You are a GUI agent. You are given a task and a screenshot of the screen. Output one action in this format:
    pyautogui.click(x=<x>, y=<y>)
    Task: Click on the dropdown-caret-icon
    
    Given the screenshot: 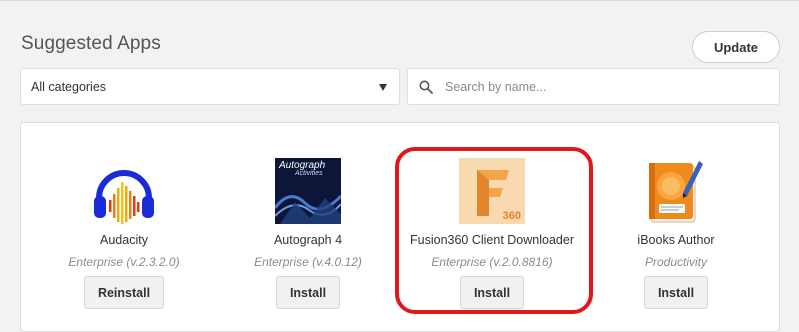 What is the action you would take?
    pyautogui.click(x=383, y=87)
    